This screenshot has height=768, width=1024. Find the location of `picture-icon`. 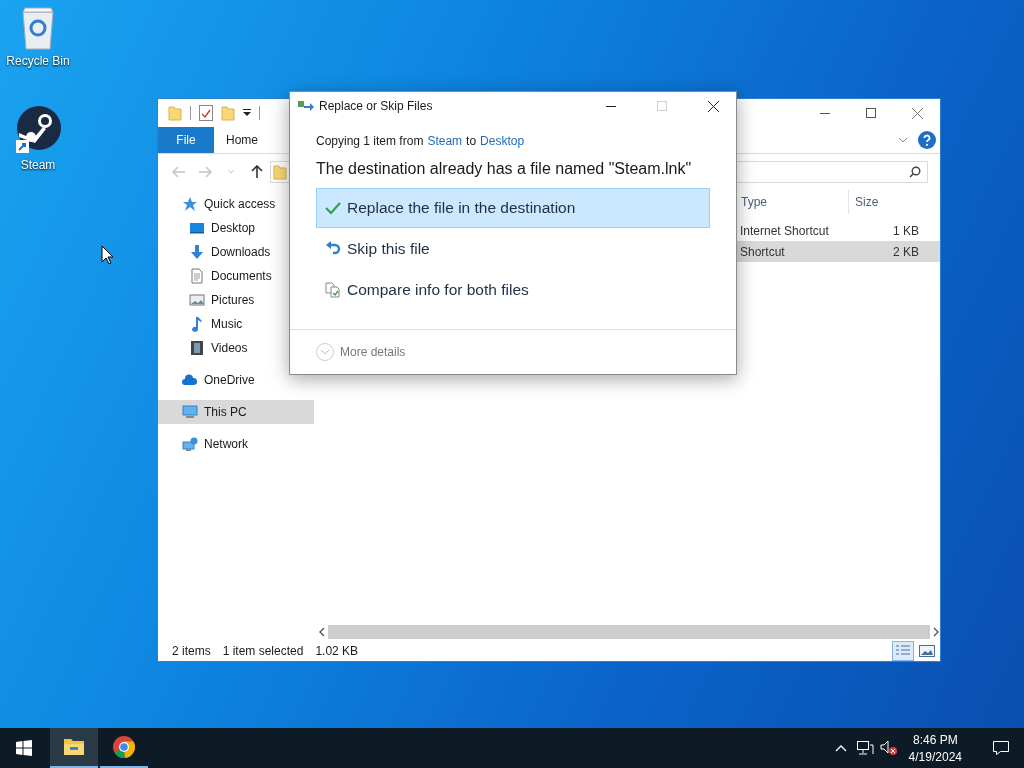

picture-icon is located at coordinates (197, 300).